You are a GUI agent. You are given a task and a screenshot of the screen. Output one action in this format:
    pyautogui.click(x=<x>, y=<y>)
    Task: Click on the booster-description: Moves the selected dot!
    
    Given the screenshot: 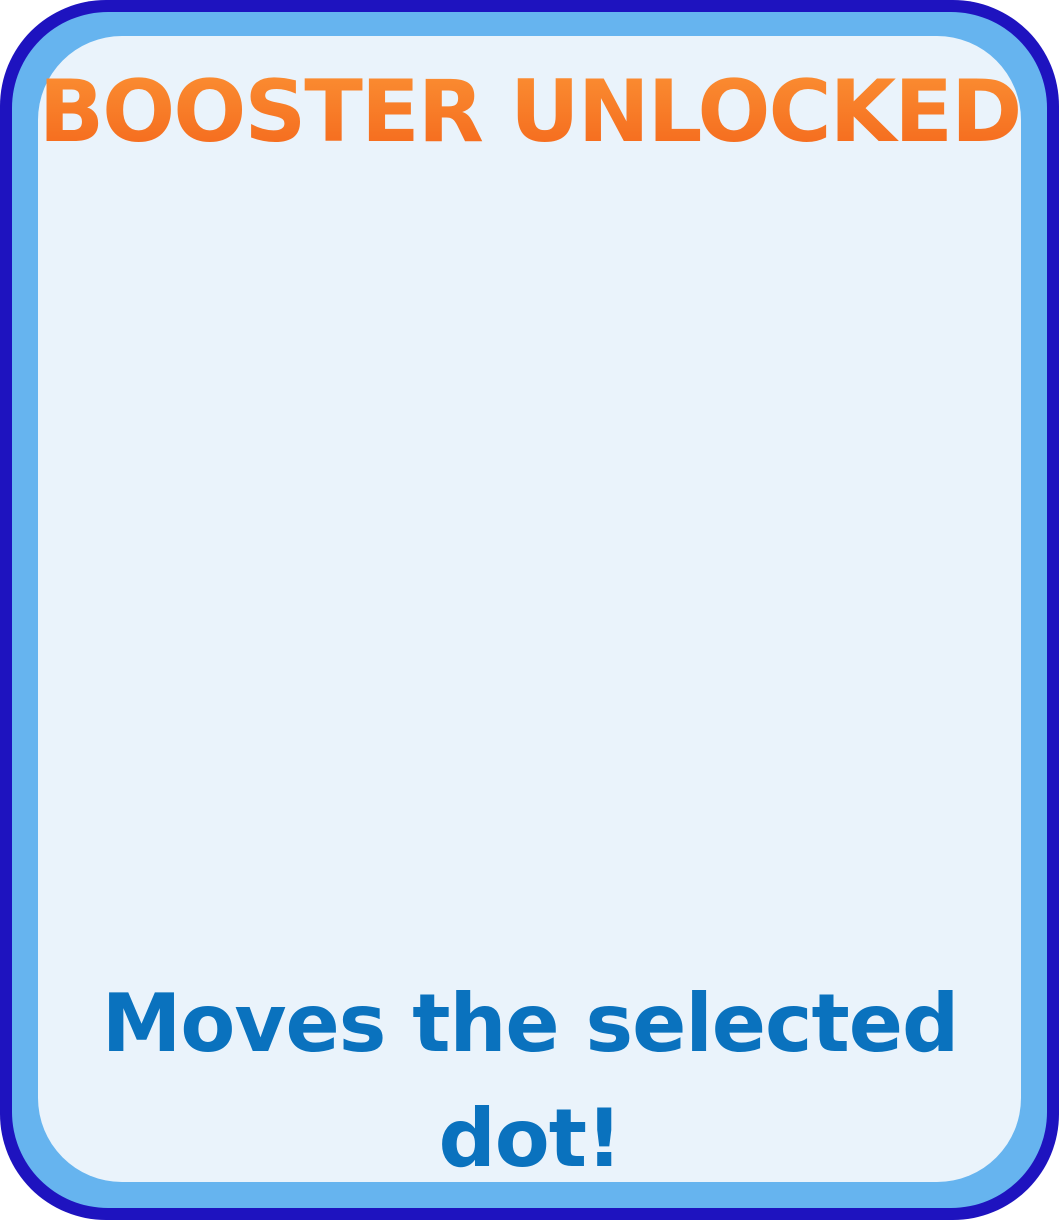 What is the action you would take?
    pyautogui.click(x=530, y=1081)
    